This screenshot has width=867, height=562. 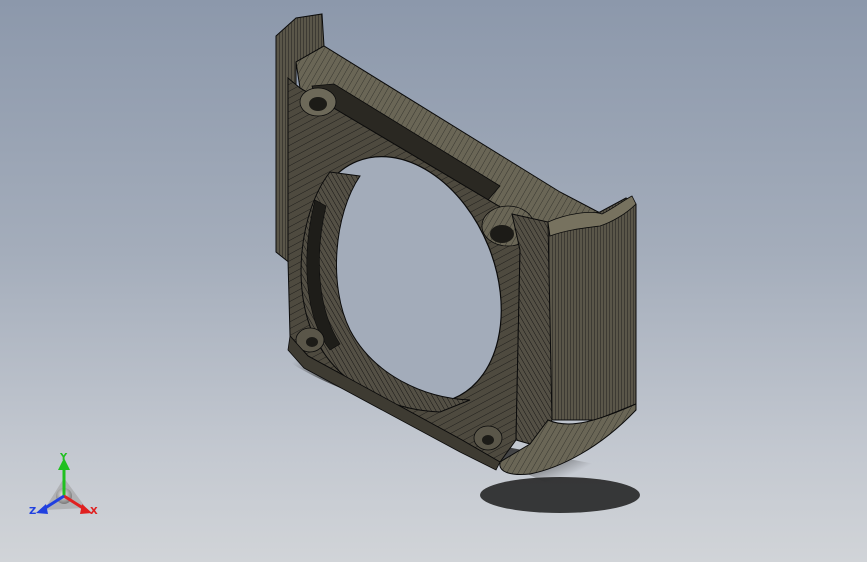 What do you see at coordinates (32, 511) in the screenshot?
I see `triad-z-label: Z` at bounding box center [32, 511].